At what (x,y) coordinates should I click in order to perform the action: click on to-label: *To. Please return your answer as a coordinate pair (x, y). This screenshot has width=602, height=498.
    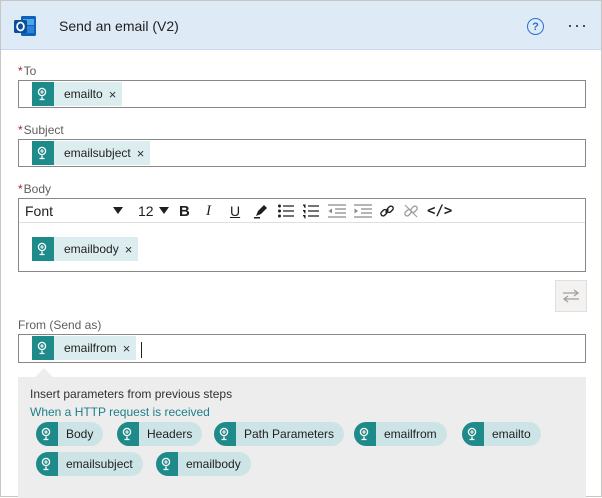
    Looking at the image, I should click on (27, 71).